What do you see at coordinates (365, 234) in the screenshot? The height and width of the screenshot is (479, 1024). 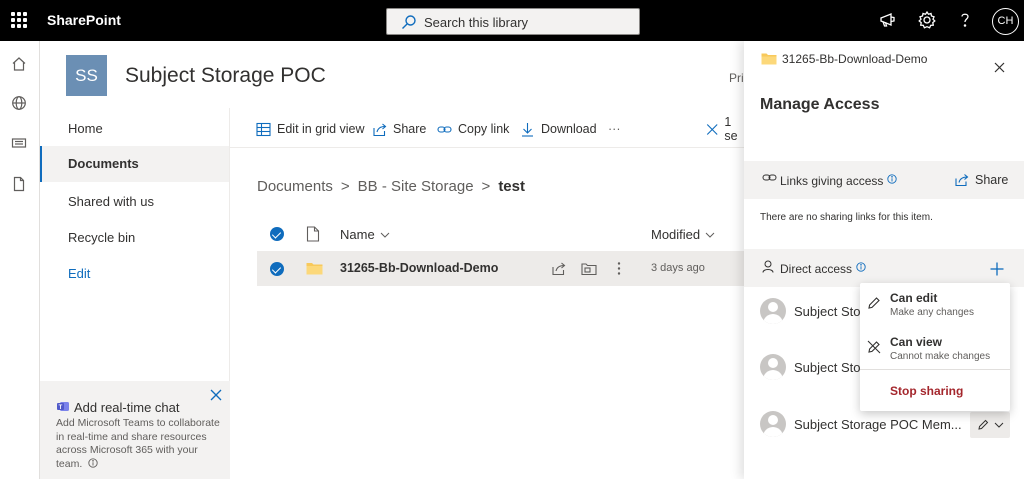 I see `name-column-header: Name` at bounding box center [365, 234].